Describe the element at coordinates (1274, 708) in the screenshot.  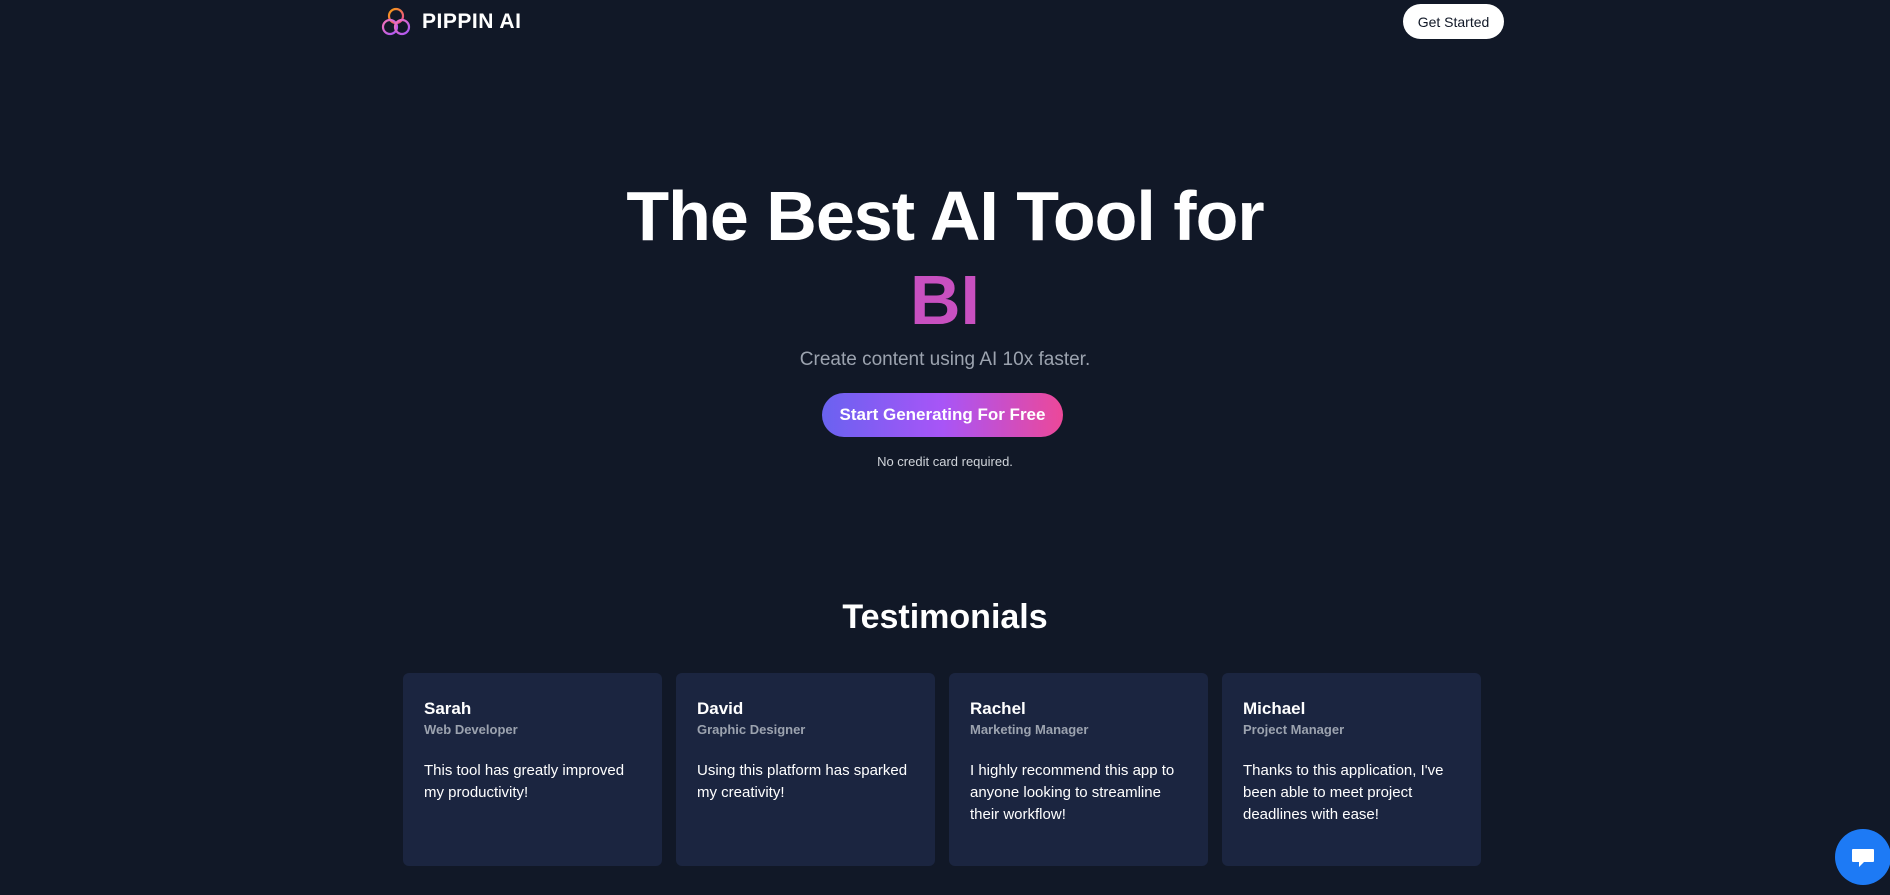
I see `testimonial-name: Michael` at that location.